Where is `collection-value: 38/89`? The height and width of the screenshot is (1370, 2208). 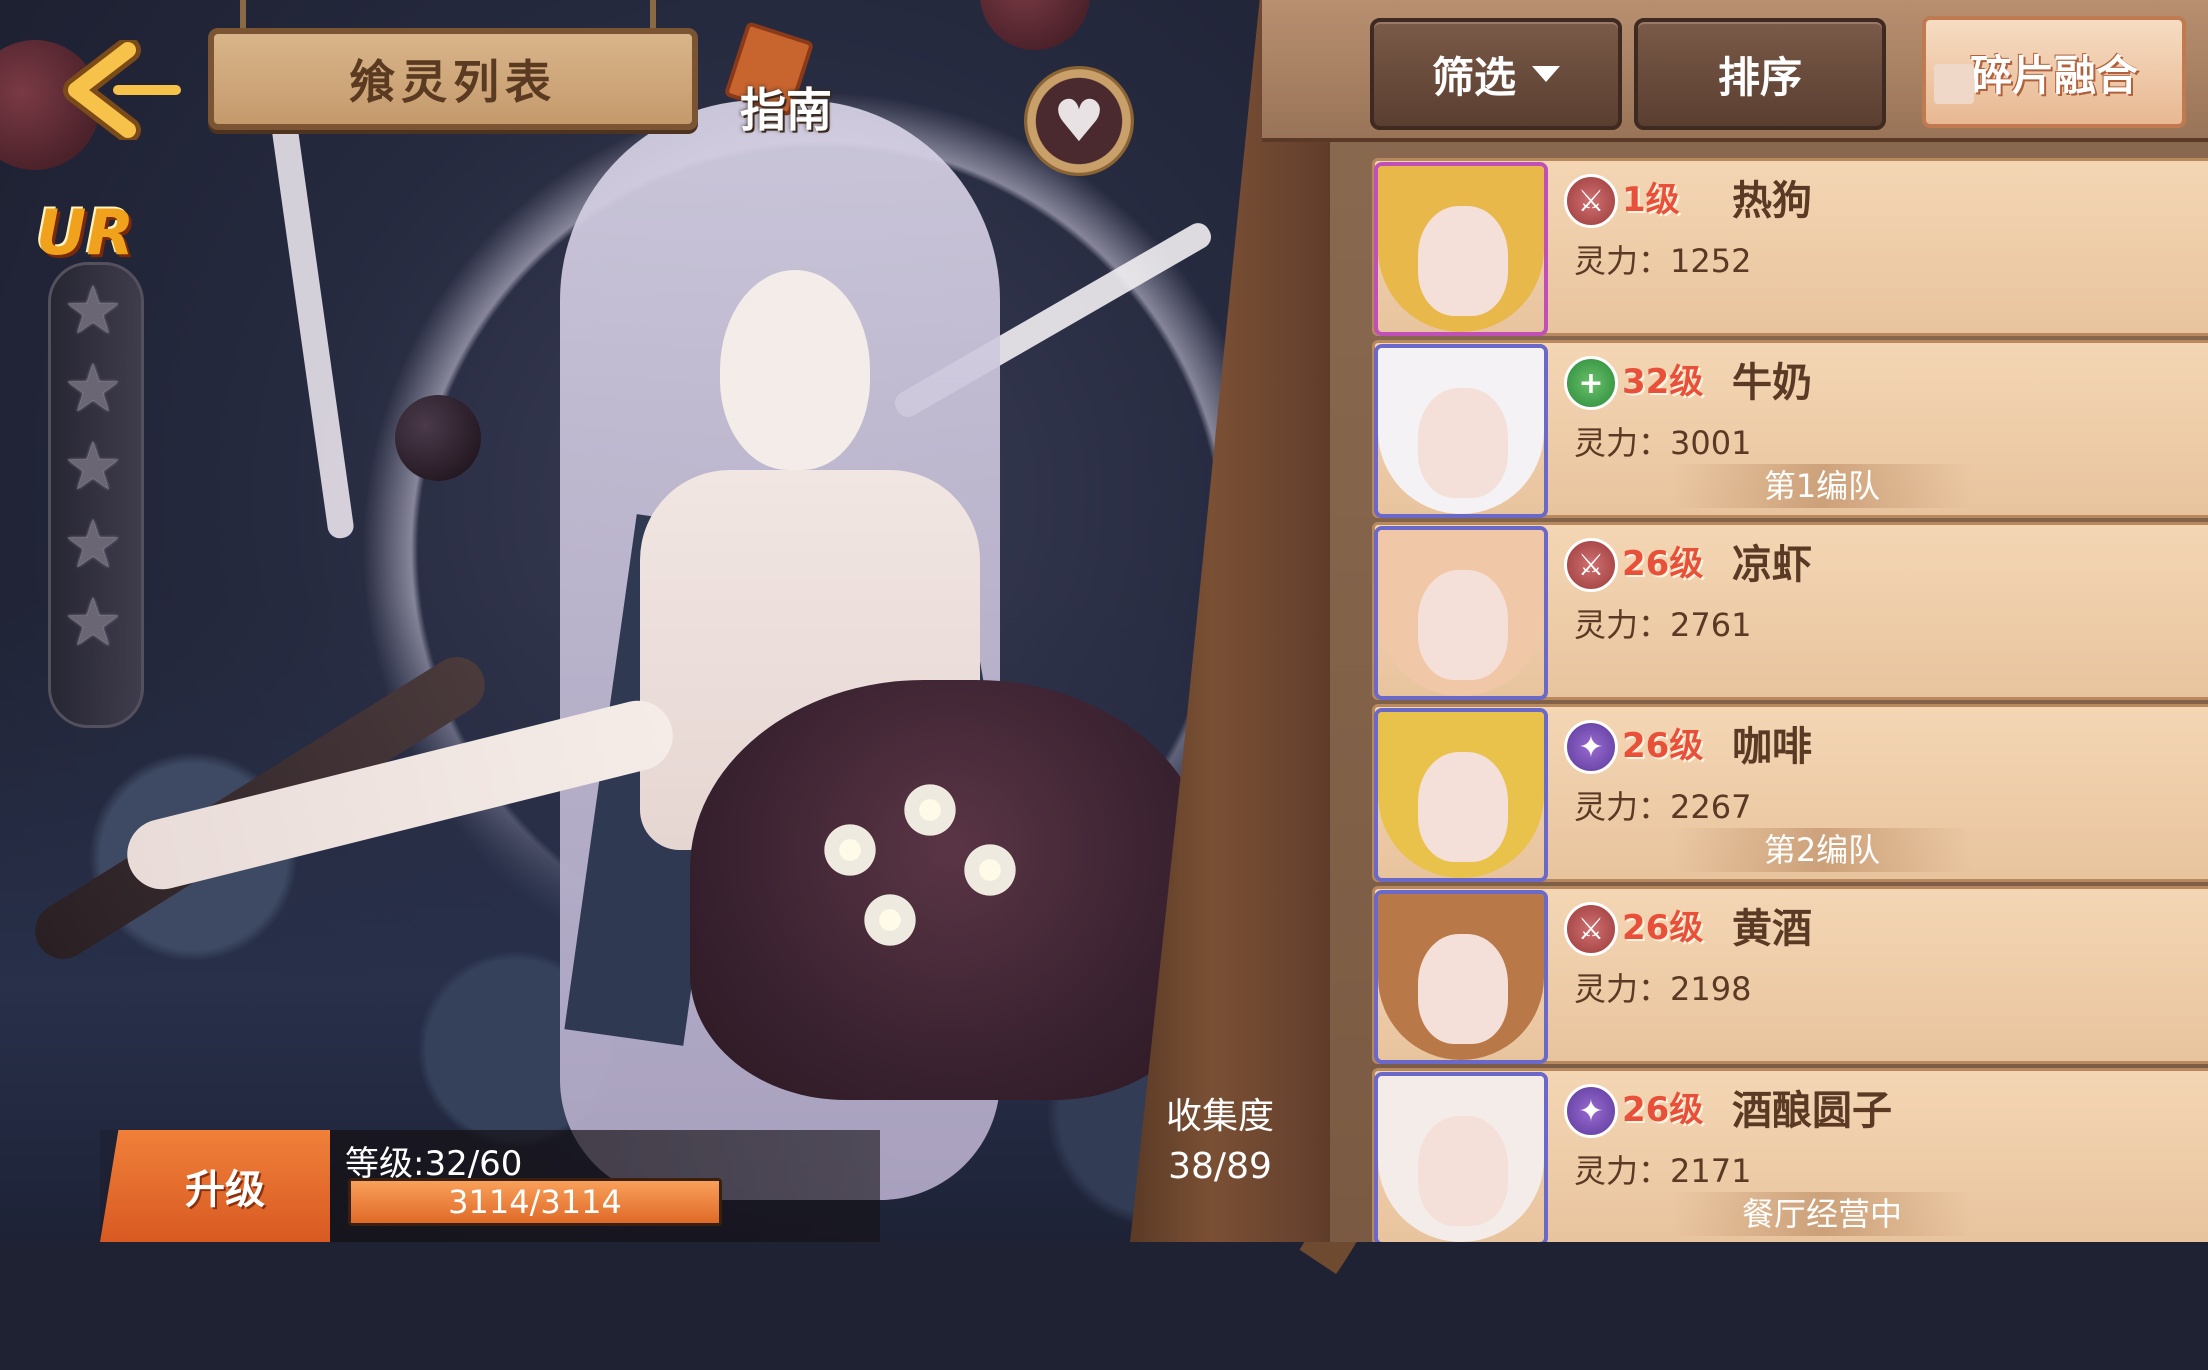 collection-value: 38/89 is located at coordinates (1220, 1166).